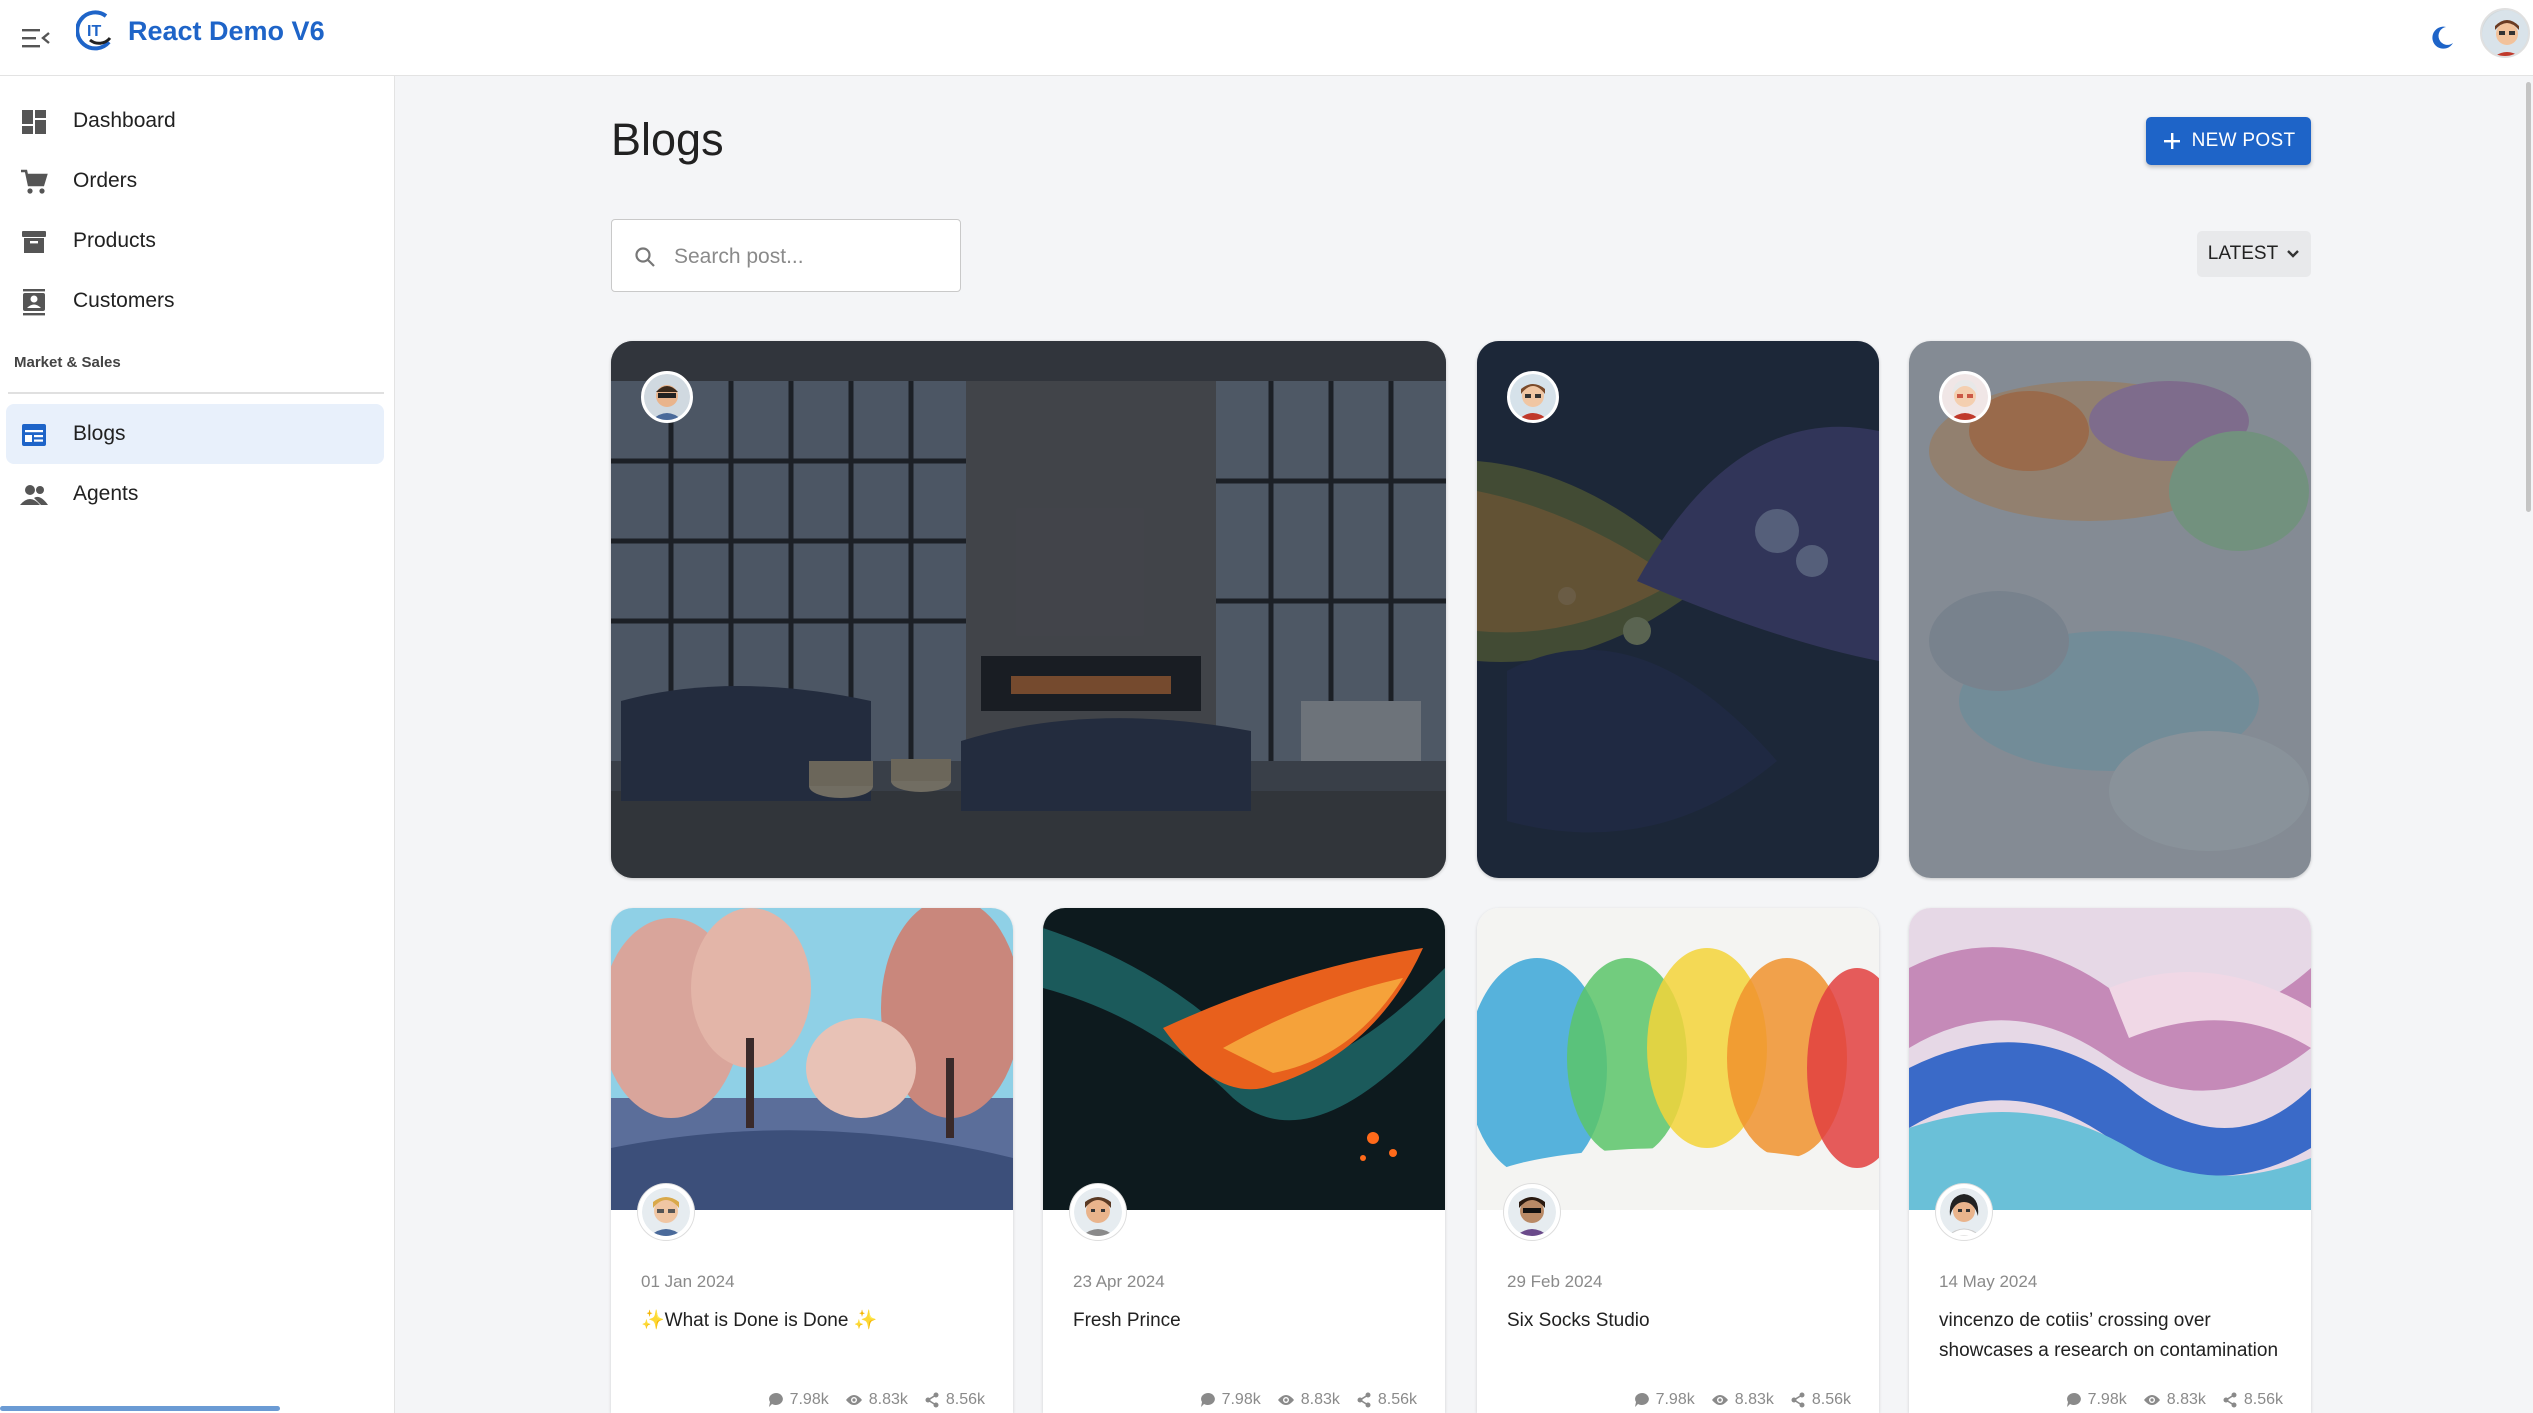 This screenshot has height=1413, width=2533. I want to click on new-post-button: NEW POST, so click(2228, 141).